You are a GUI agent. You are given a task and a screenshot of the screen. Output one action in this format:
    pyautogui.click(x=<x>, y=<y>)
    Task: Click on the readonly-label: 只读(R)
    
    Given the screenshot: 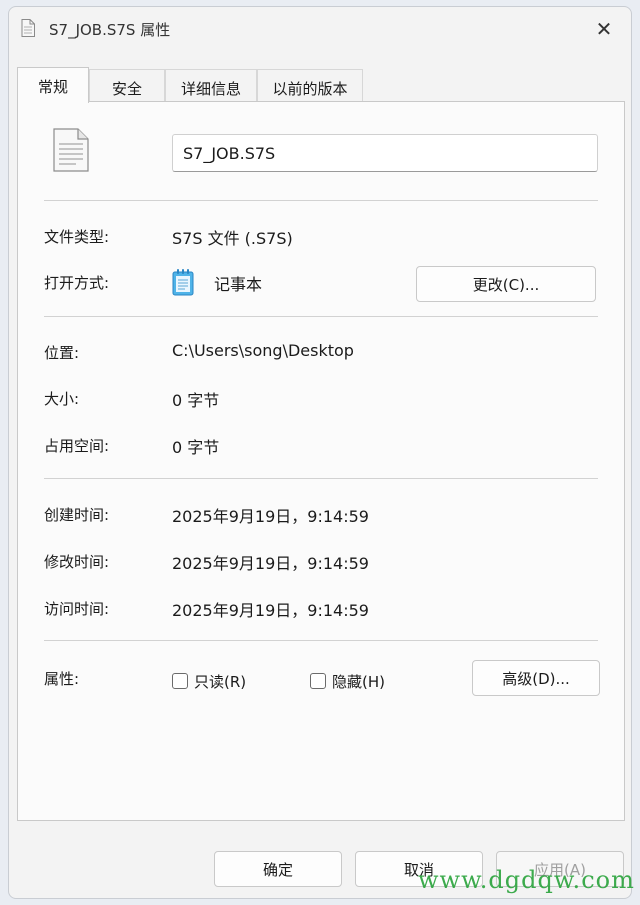 What is the action you would take?
    pyautogui.click(x=220, y=681)
    